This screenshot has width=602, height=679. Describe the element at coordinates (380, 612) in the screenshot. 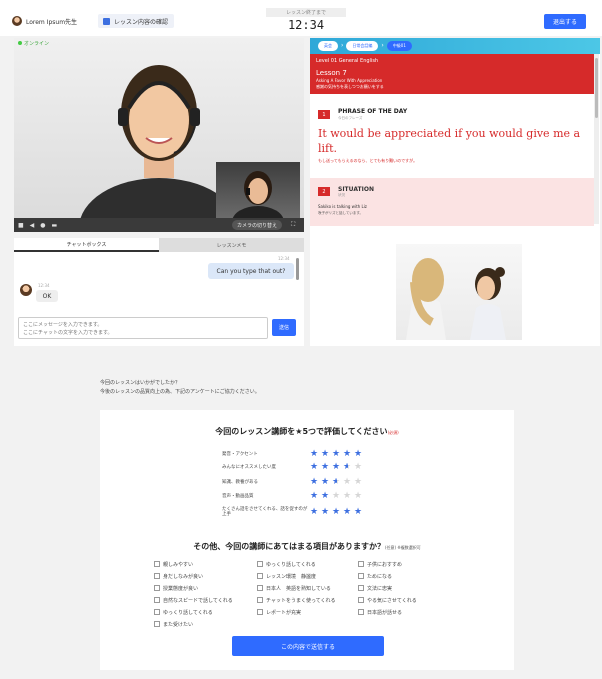

I see `checkbox-option: 日本語が話せる` at that location.